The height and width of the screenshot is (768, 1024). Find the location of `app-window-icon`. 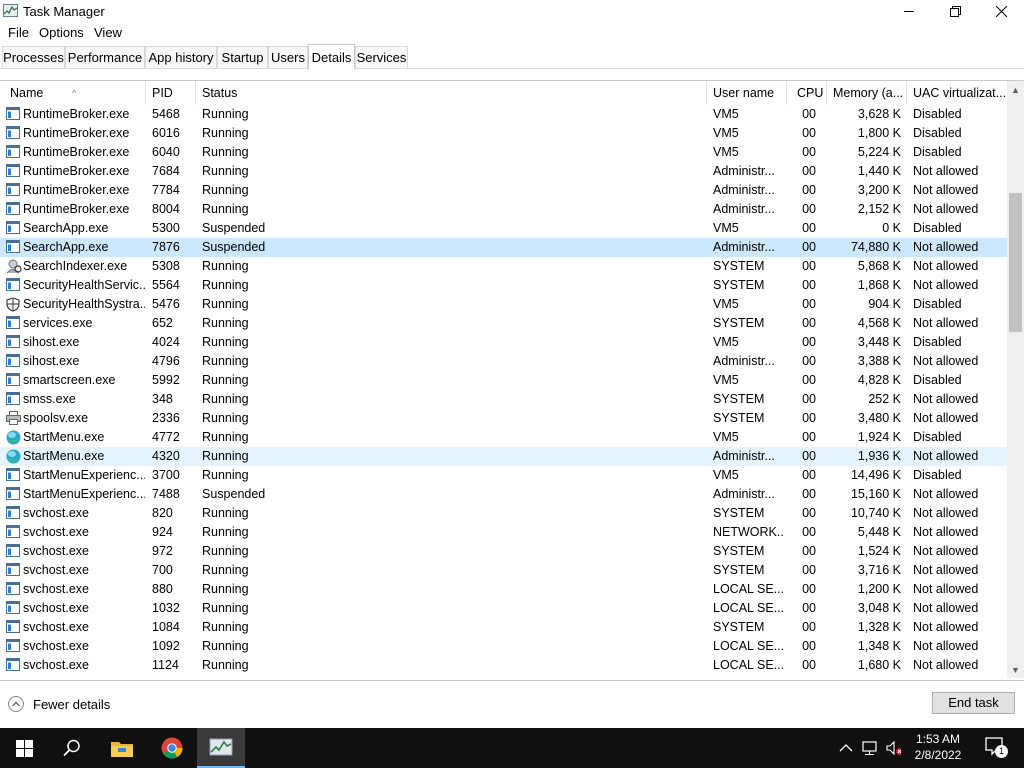

app-window-icon is located at coordinates (13, 493).